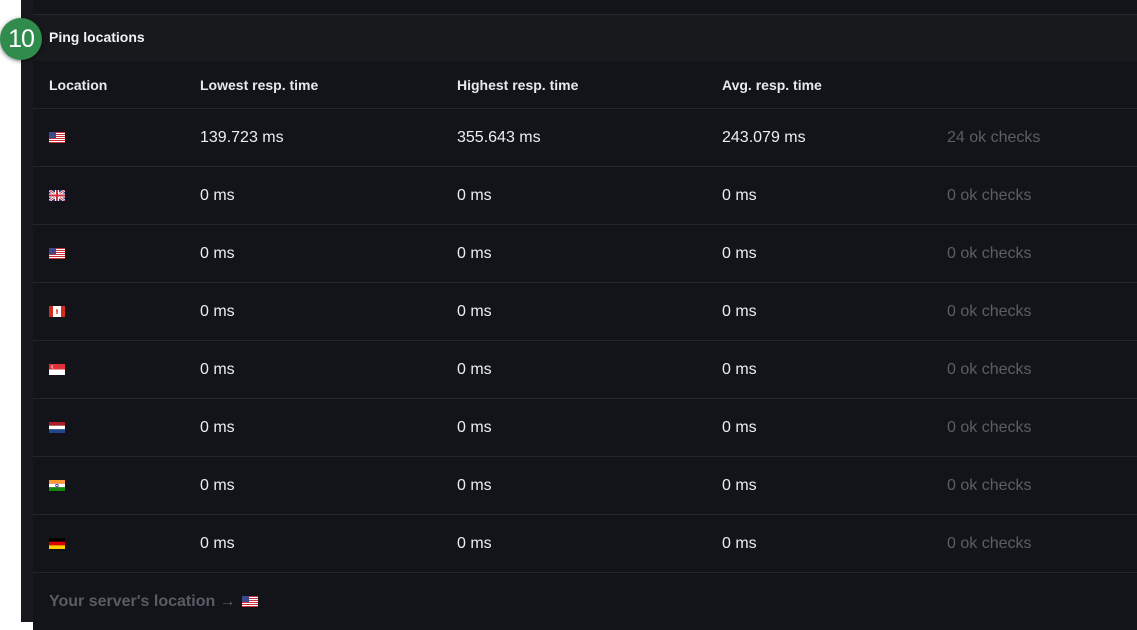 The height and width of the screenshot is (630, 1137). I want to click on lowest-resp-cell: 139.723 ms, so click(242, 137).